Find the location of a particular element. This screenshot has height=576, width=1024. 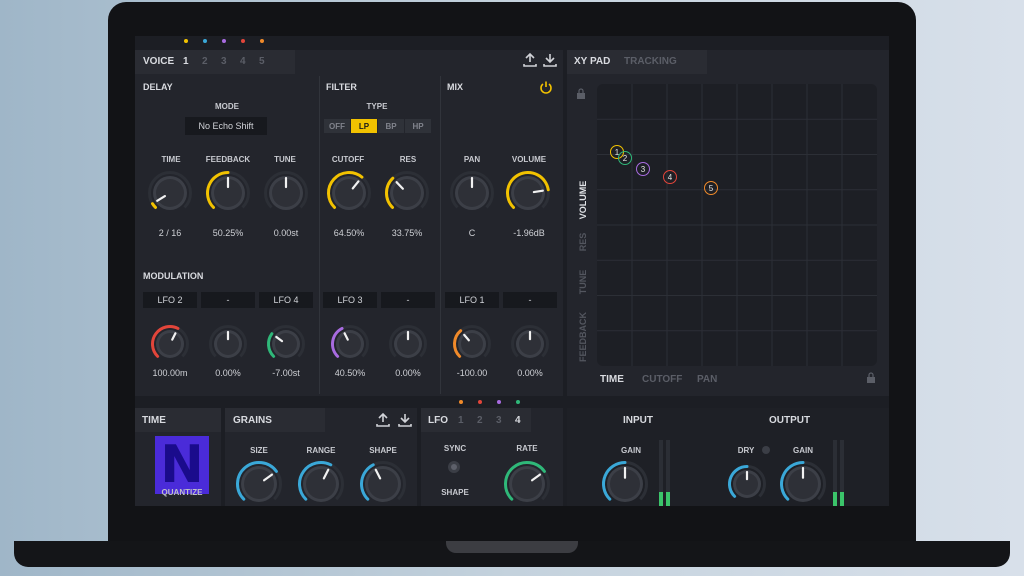

lfo-tab-2: 2 is located at coordinates (480, 420).